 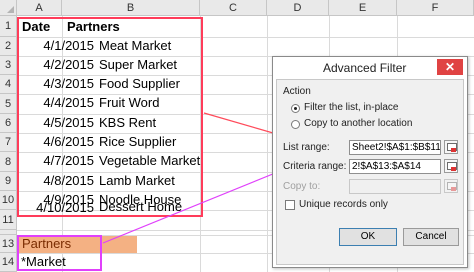 I want to click on close-button: ✕, so click(x=450, y=67).